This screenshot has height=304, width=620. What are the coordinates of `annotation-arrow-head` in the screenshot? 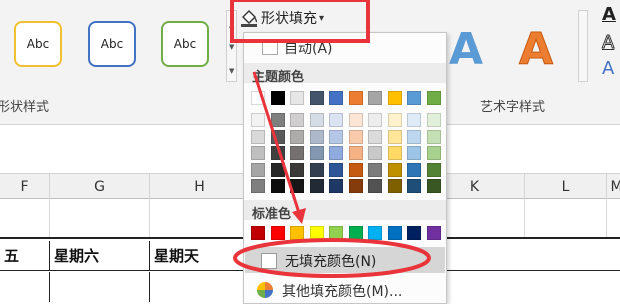 It's located at (299, 216).